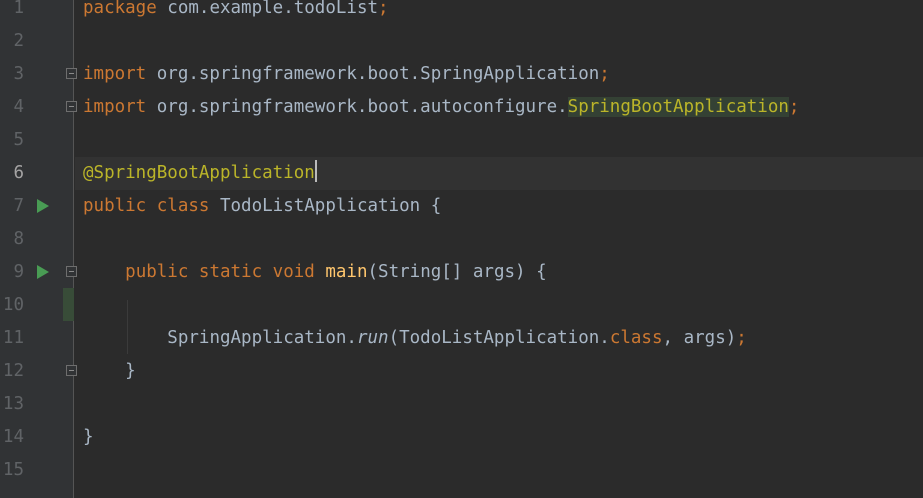 Image resolution: width=923 pixels, height=498 pixels. What do you see at coordinates (18, 41) in the screenshot?
I see `line-number-2: 2` at bounding box center [18, 41].